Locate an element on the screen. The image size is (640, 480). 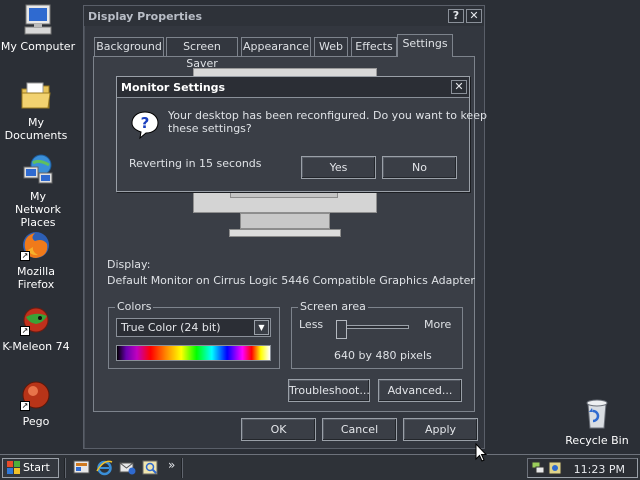
desktop-icon-label: My Computer is located at coordinates (38, 46).